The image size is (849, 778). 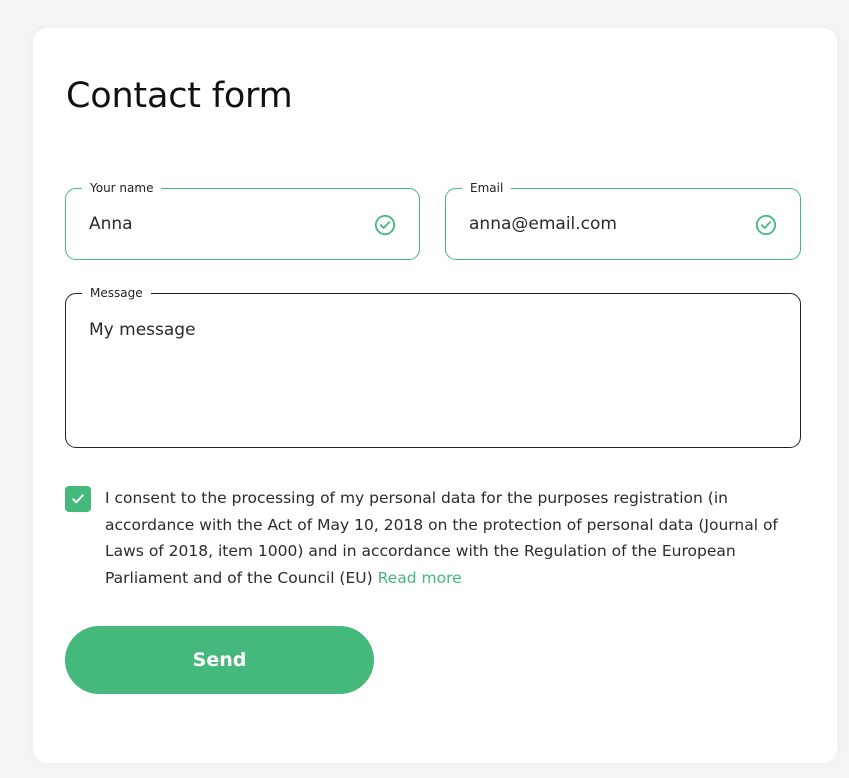 I want to click on email-field-value: anna@email.com, so click(x=543, y=224).